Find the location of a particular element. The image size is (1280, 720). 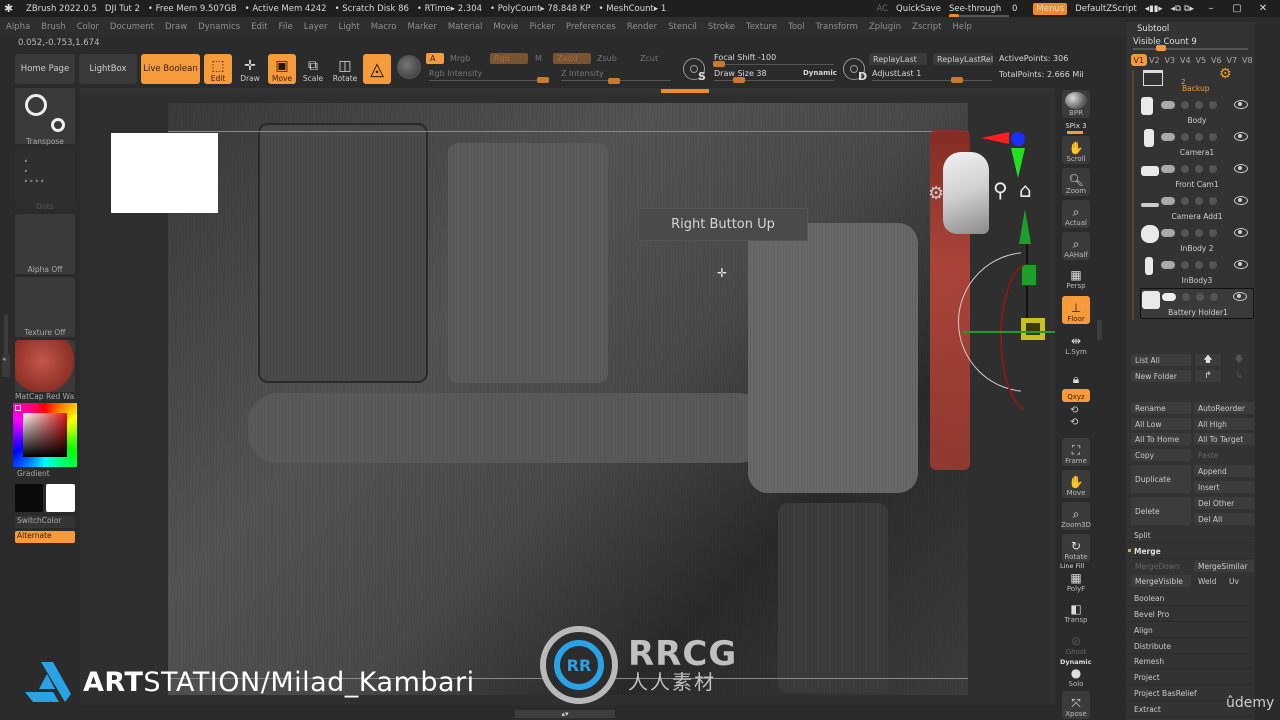

material-sphere-icon is located at coordinates (409, 67).